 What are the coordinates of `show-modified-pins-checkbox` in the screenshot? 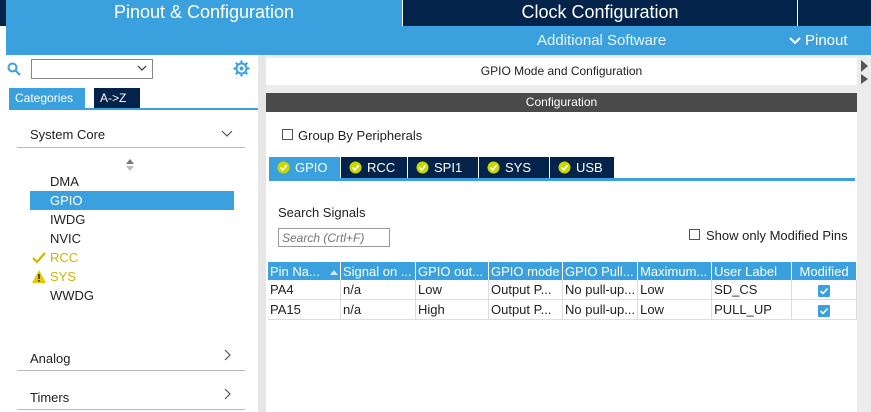 It's located at (694, 234).